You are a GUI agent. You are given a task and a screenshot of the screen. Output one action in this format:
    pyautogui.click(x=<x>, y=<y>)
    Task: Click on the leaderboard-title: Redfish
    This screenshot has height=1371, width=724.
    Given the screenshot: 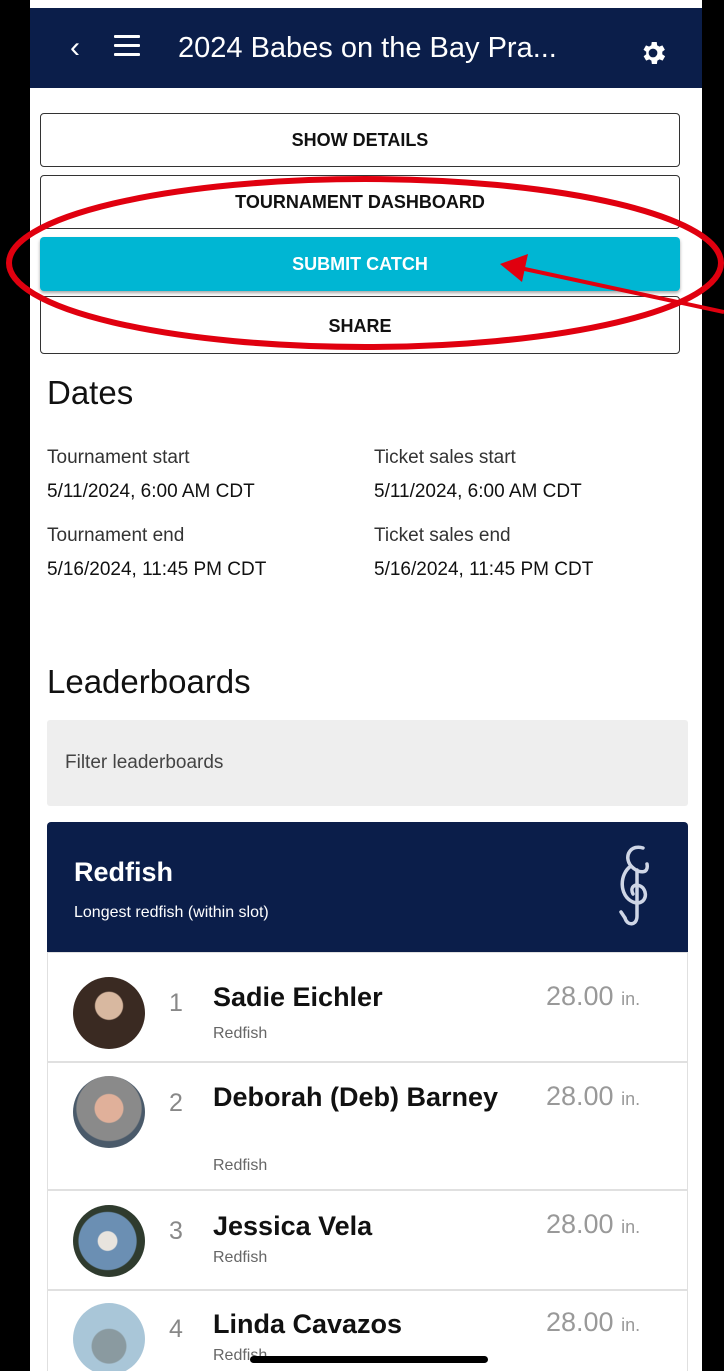 What is the action you would take?
    pyautogui.click(x=124, y=872)
    